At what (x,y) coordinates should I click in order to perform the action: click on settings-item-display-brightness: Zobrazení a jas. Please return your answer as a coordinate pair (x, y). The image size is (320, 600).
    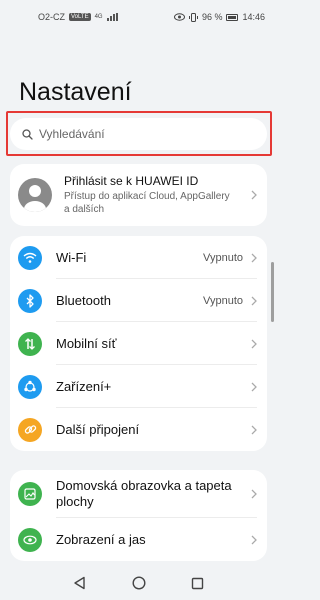
    Looking at the image, I should click on (138, 539).